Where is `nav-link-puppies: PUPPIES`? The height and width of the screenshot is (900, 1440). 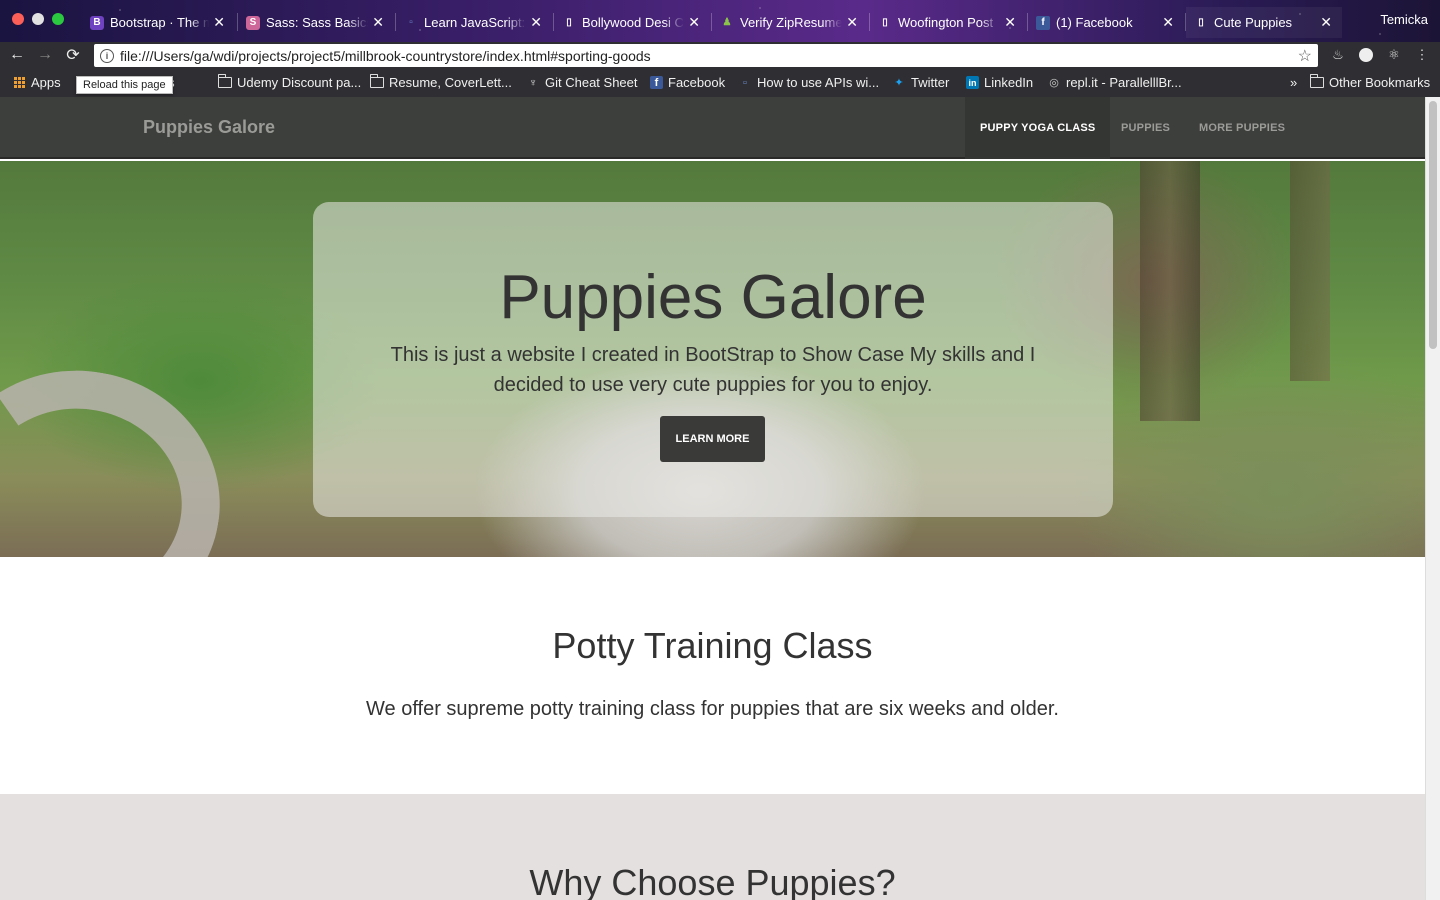 nav-link-puppies: PUPPIES is located at coordinates (1145, 128).